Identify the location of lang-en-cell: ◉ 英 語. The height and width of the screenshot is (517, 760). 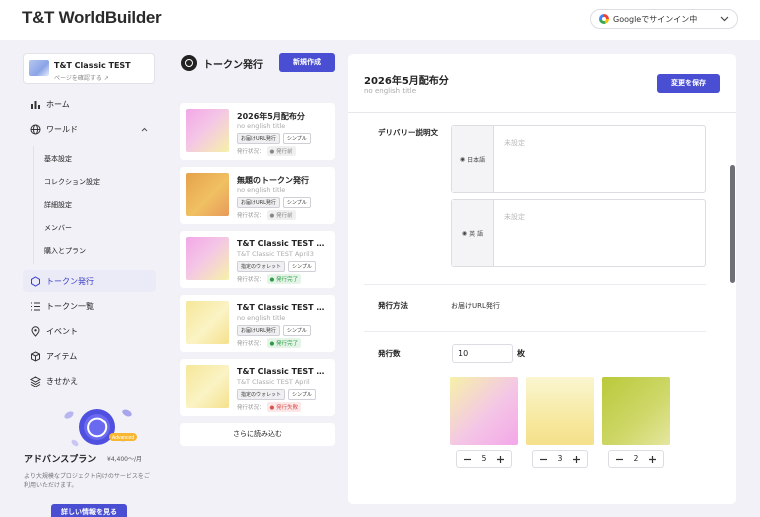
(473, 233).